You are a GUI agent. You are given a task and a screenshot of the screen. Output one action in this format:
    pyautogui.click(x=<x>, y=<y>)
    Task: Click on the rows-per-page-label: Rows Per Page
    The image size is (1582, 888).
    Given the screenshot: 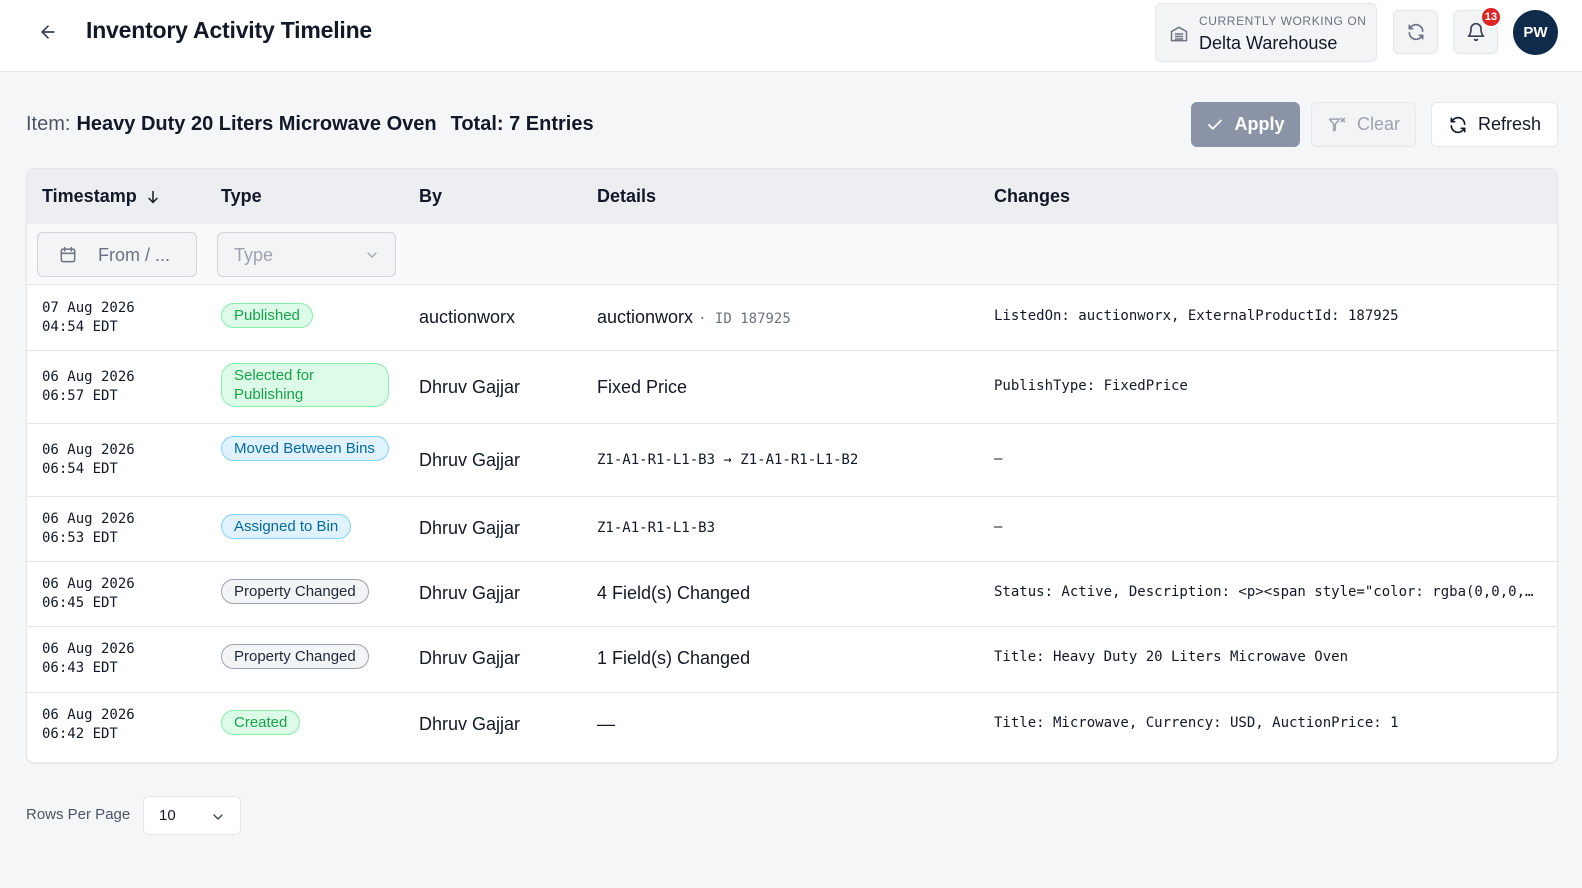 What is the action you would take?
    pyautogui.click(x=78, y=814)
    